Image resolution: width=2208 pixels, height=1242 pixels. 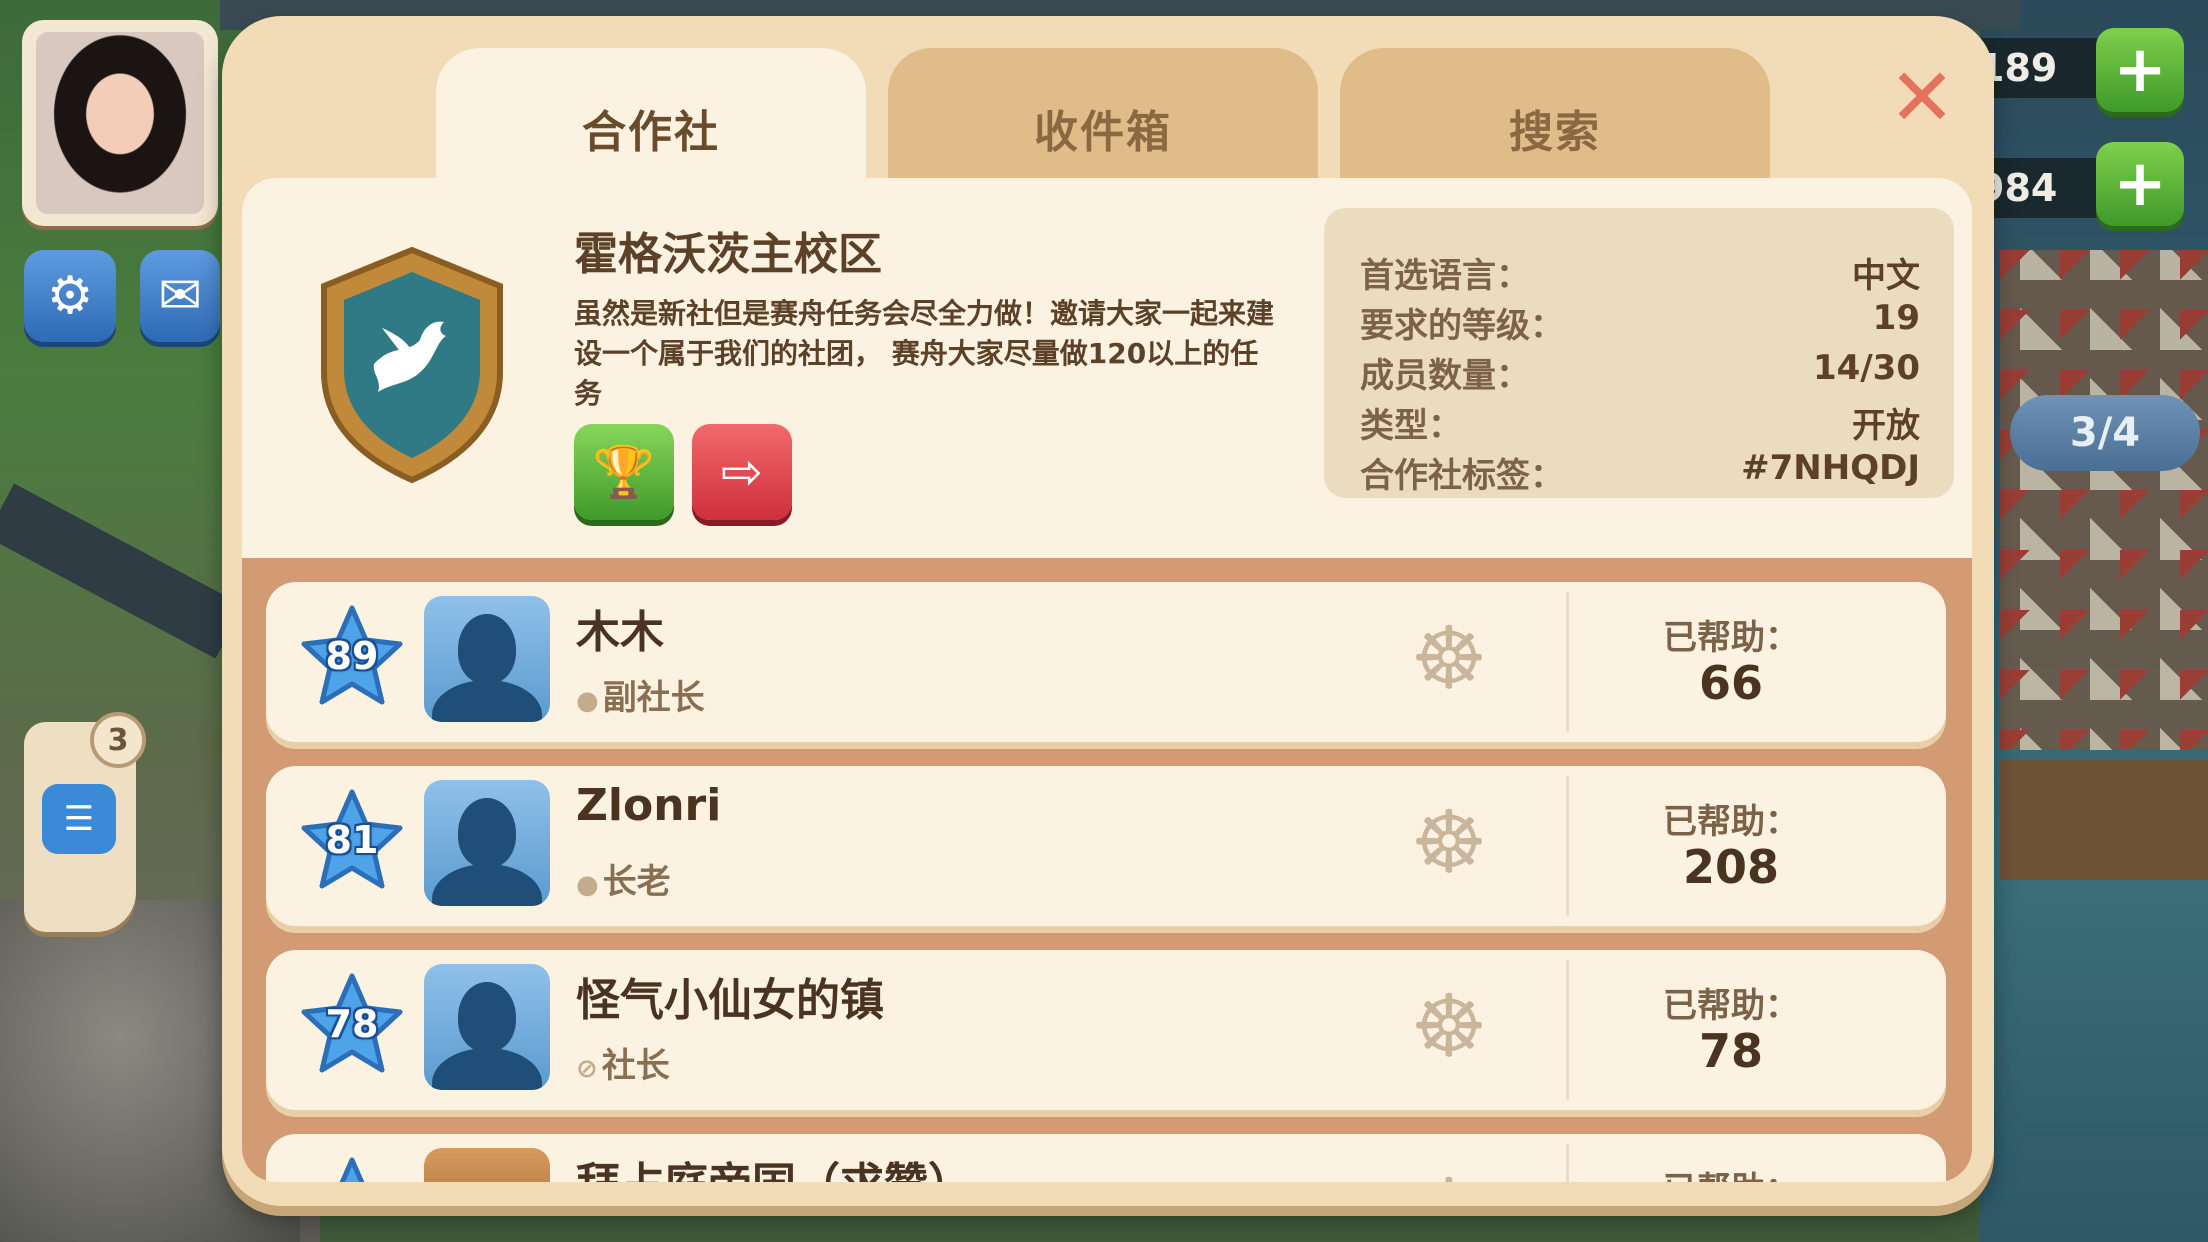 What do you see at coordinates (1886, 426) in the screenshot?
I see `stat-value: 开放` at bounding box center [1886, 426].